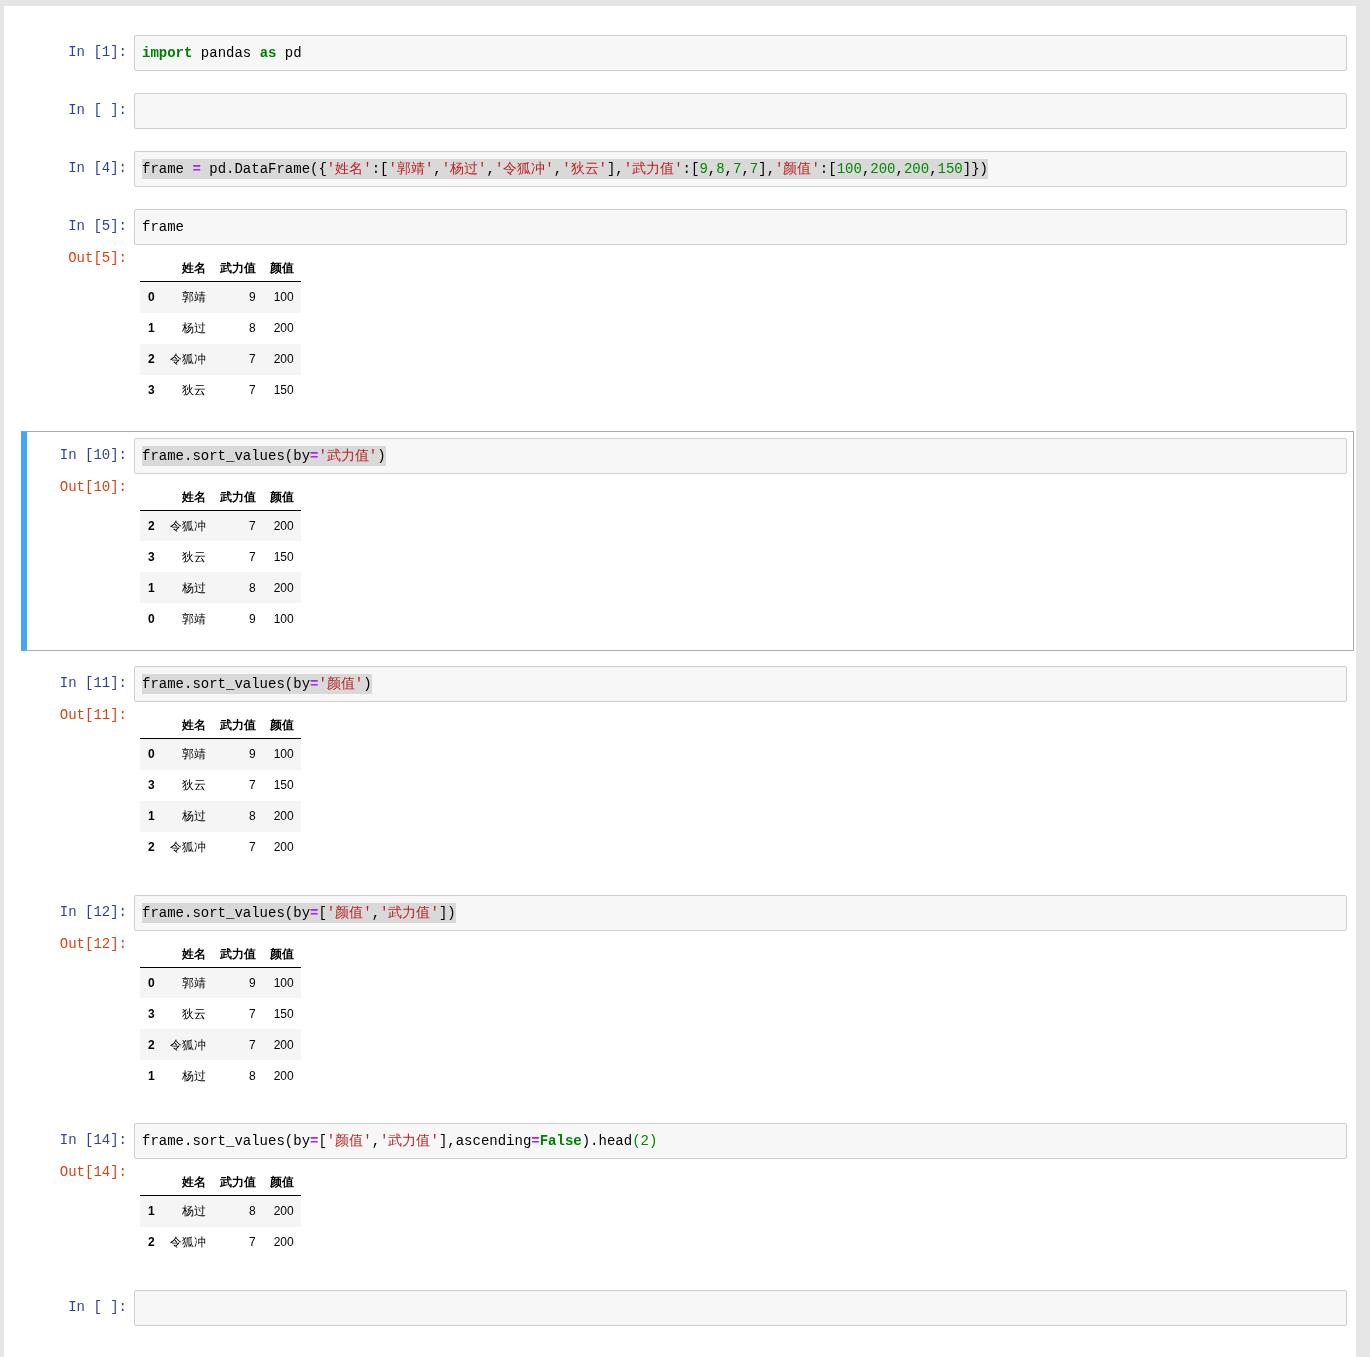  I want to click on output-prompt: Out[11]:, so click(93, 715).